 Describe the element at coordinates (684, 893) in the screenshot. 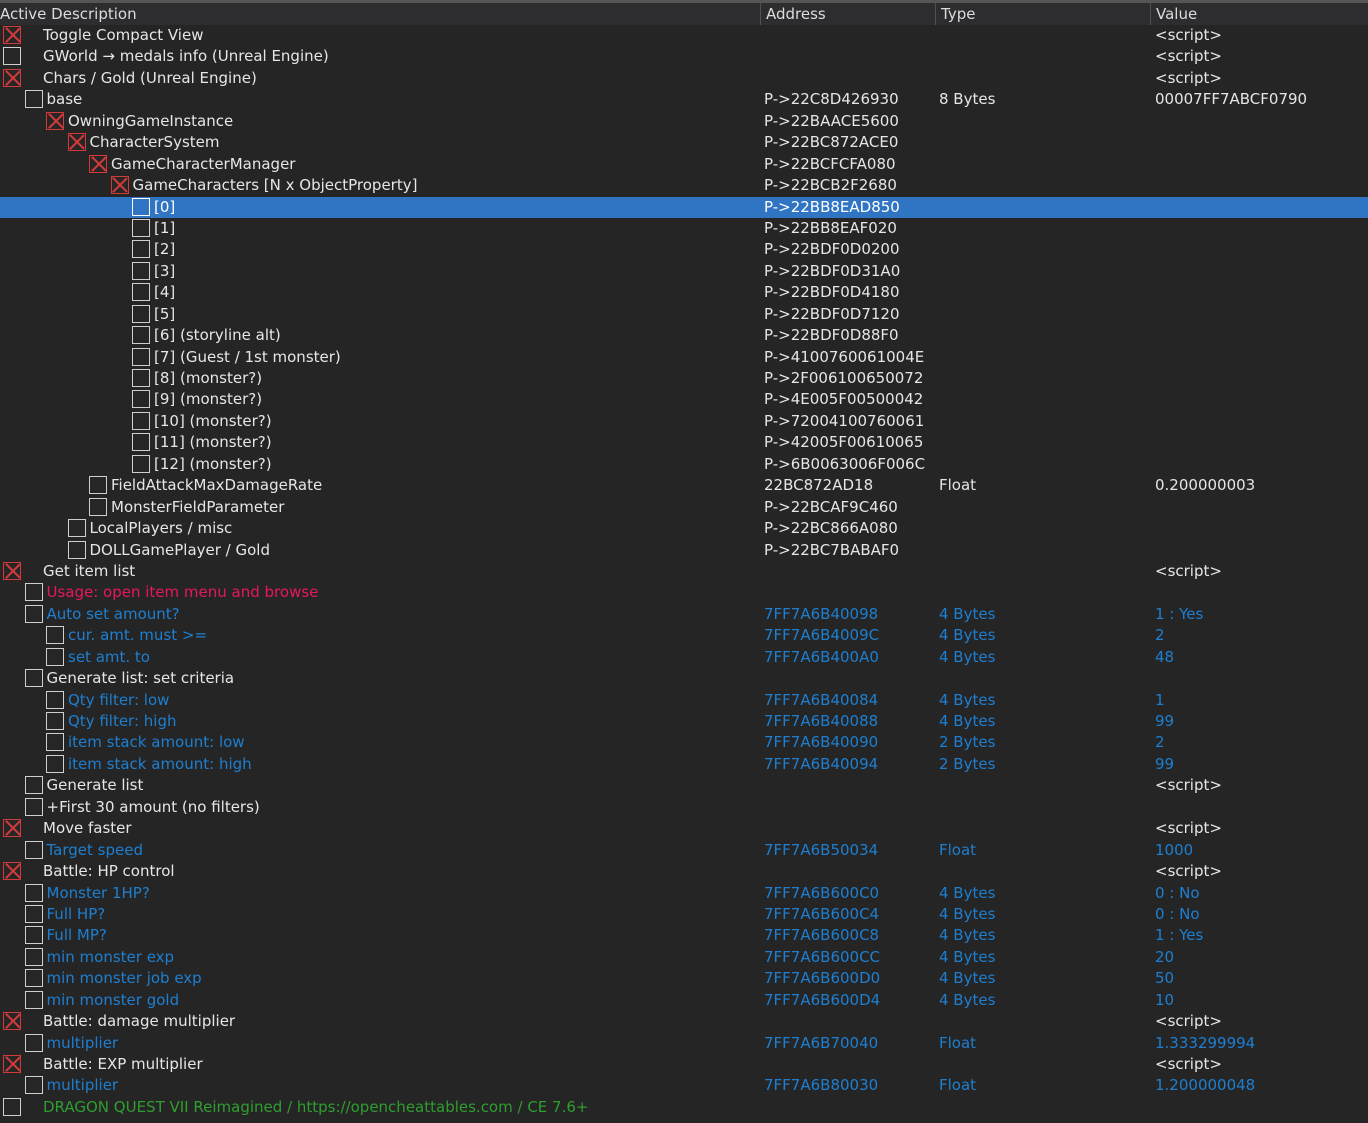

I see `table-row: Monster 1HP? 7FF7A6B600C0 4 Bytes 0 : No` at that location.